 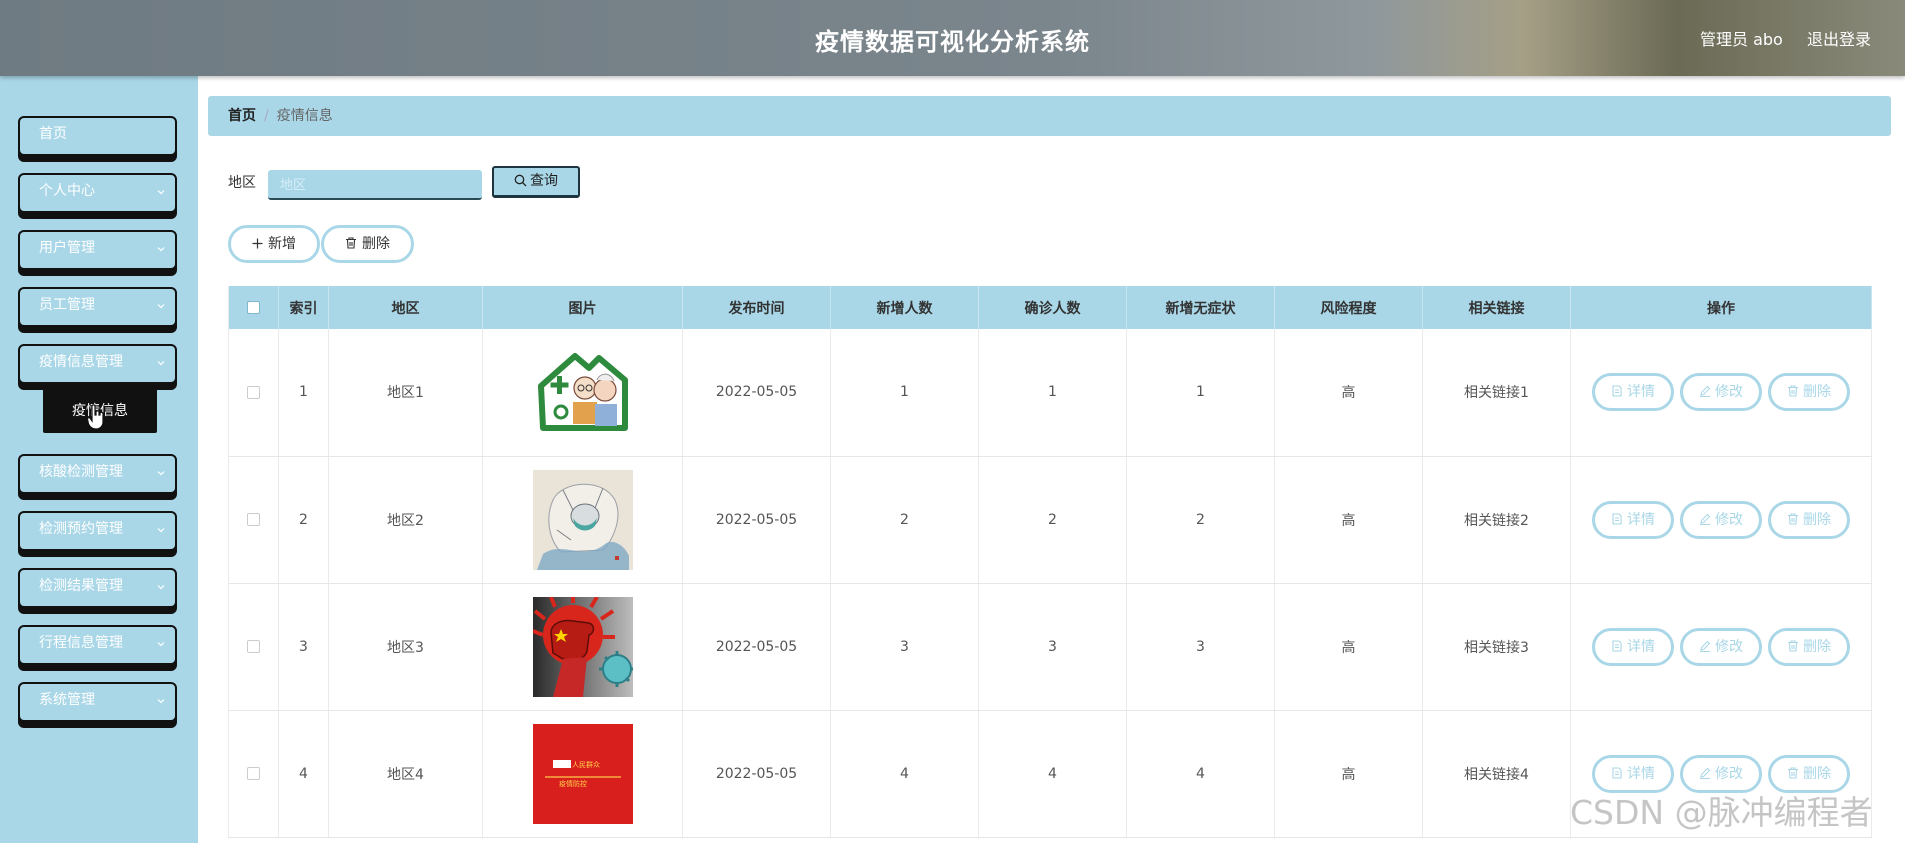 I want to click on sidebar-item-results: 检测结果管理, so click(x=97, y=588).